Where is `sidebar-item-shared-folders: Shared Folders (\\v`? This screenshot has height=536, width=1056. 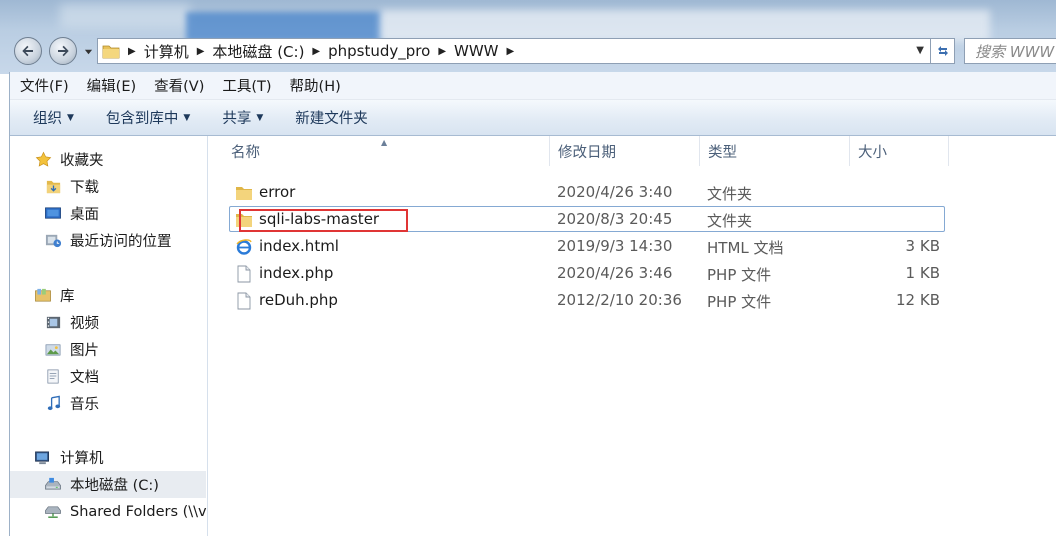
sidebar-item-shared-folders: Shared Folders (\\v is located at coordinates (108, 511).